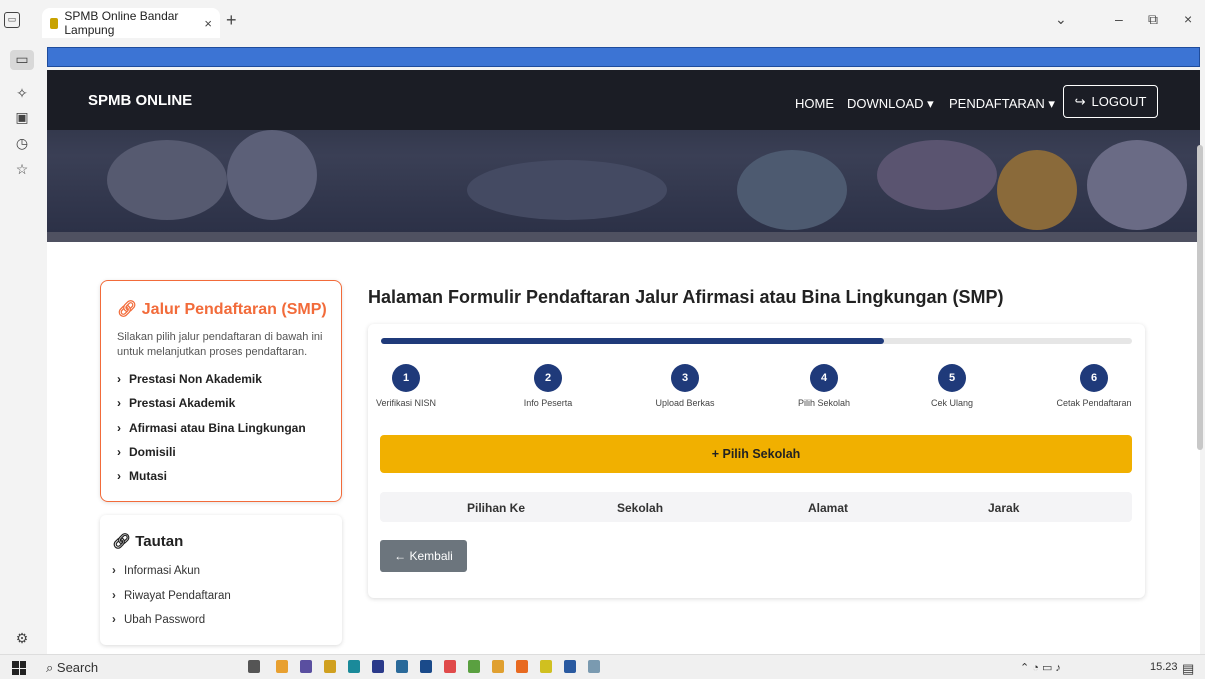 This screenshot has width=1205, height=679. Describe the element at coordinates (146, 452) in the screenshot. I see `jalur-link-domisili: › Domisili` at that location.